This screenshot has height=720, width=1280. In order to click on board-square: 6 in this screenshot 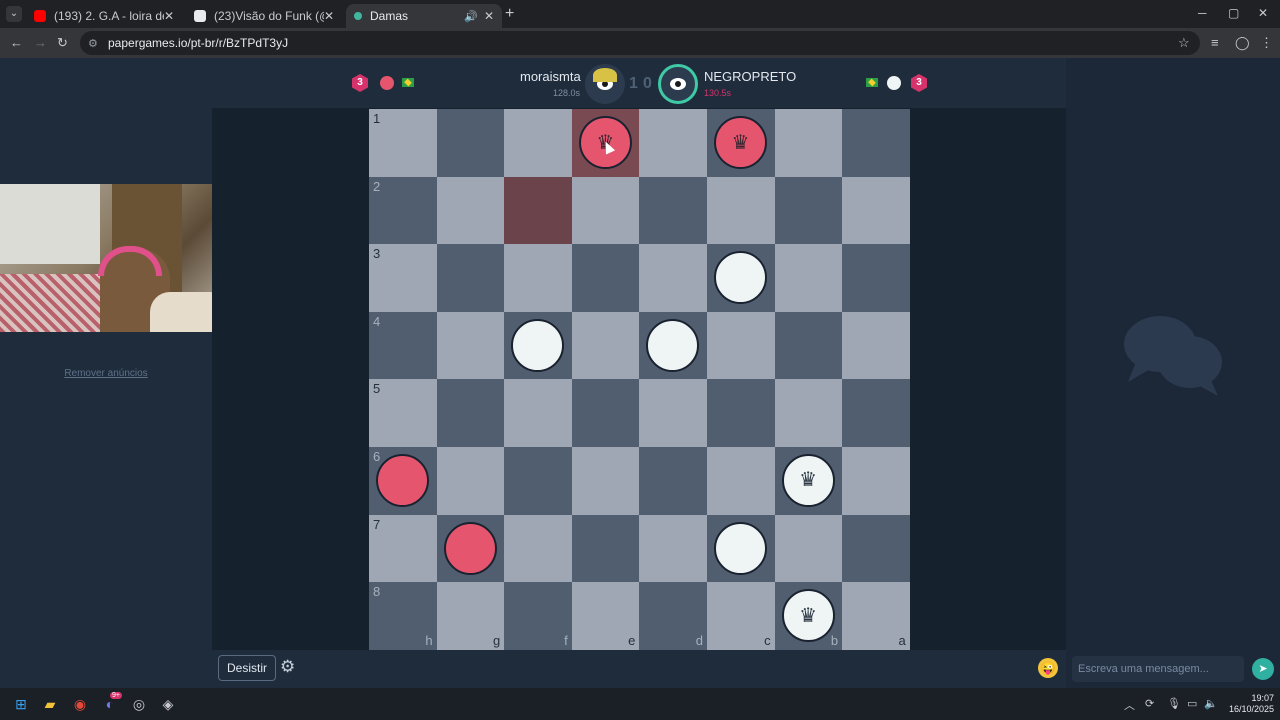, I will do `click(403, 480)`.